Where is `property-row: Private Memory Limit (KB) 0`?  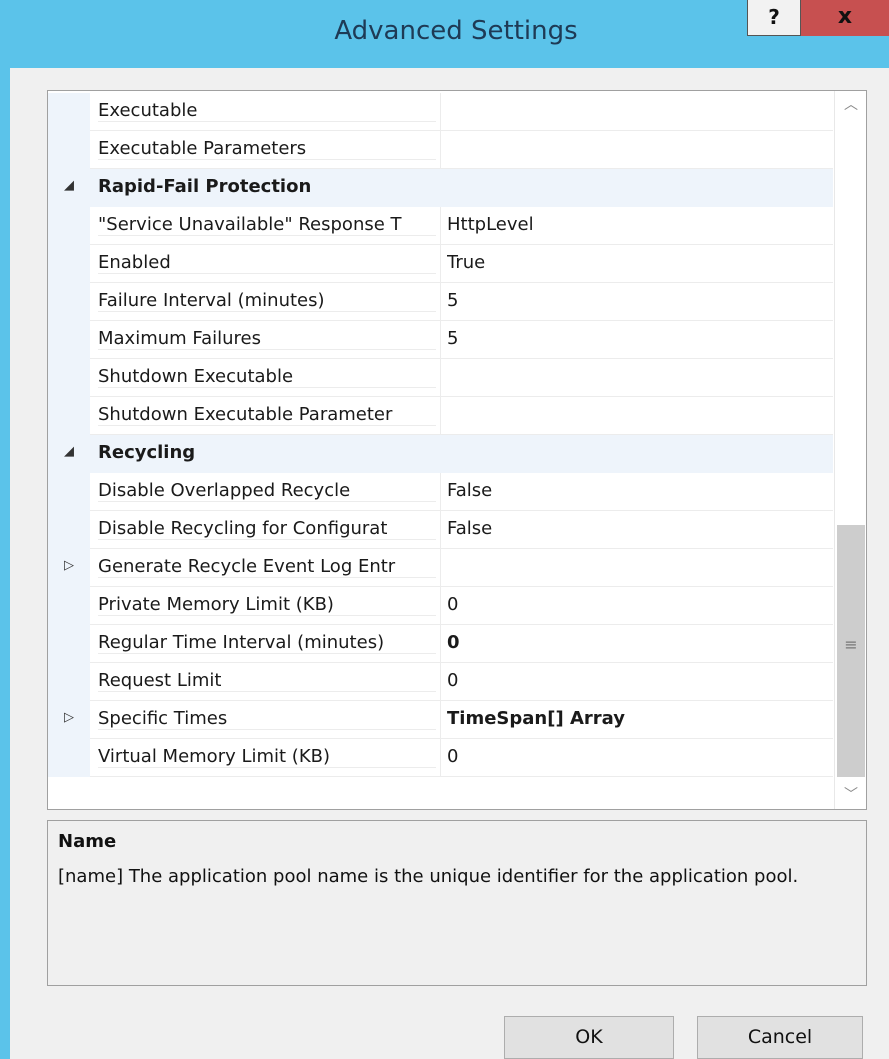
property-row: Private Memory Limit (KB) 0 is located at coordinates (440, 606).